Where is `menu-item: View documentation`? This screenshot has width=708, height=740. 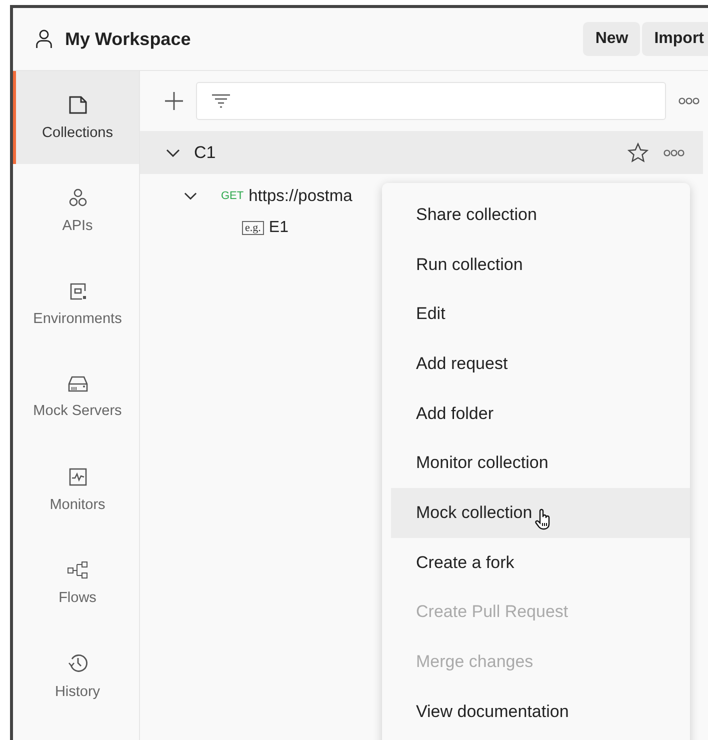
menu-item: View documentation is located at coordinates (540, 711).